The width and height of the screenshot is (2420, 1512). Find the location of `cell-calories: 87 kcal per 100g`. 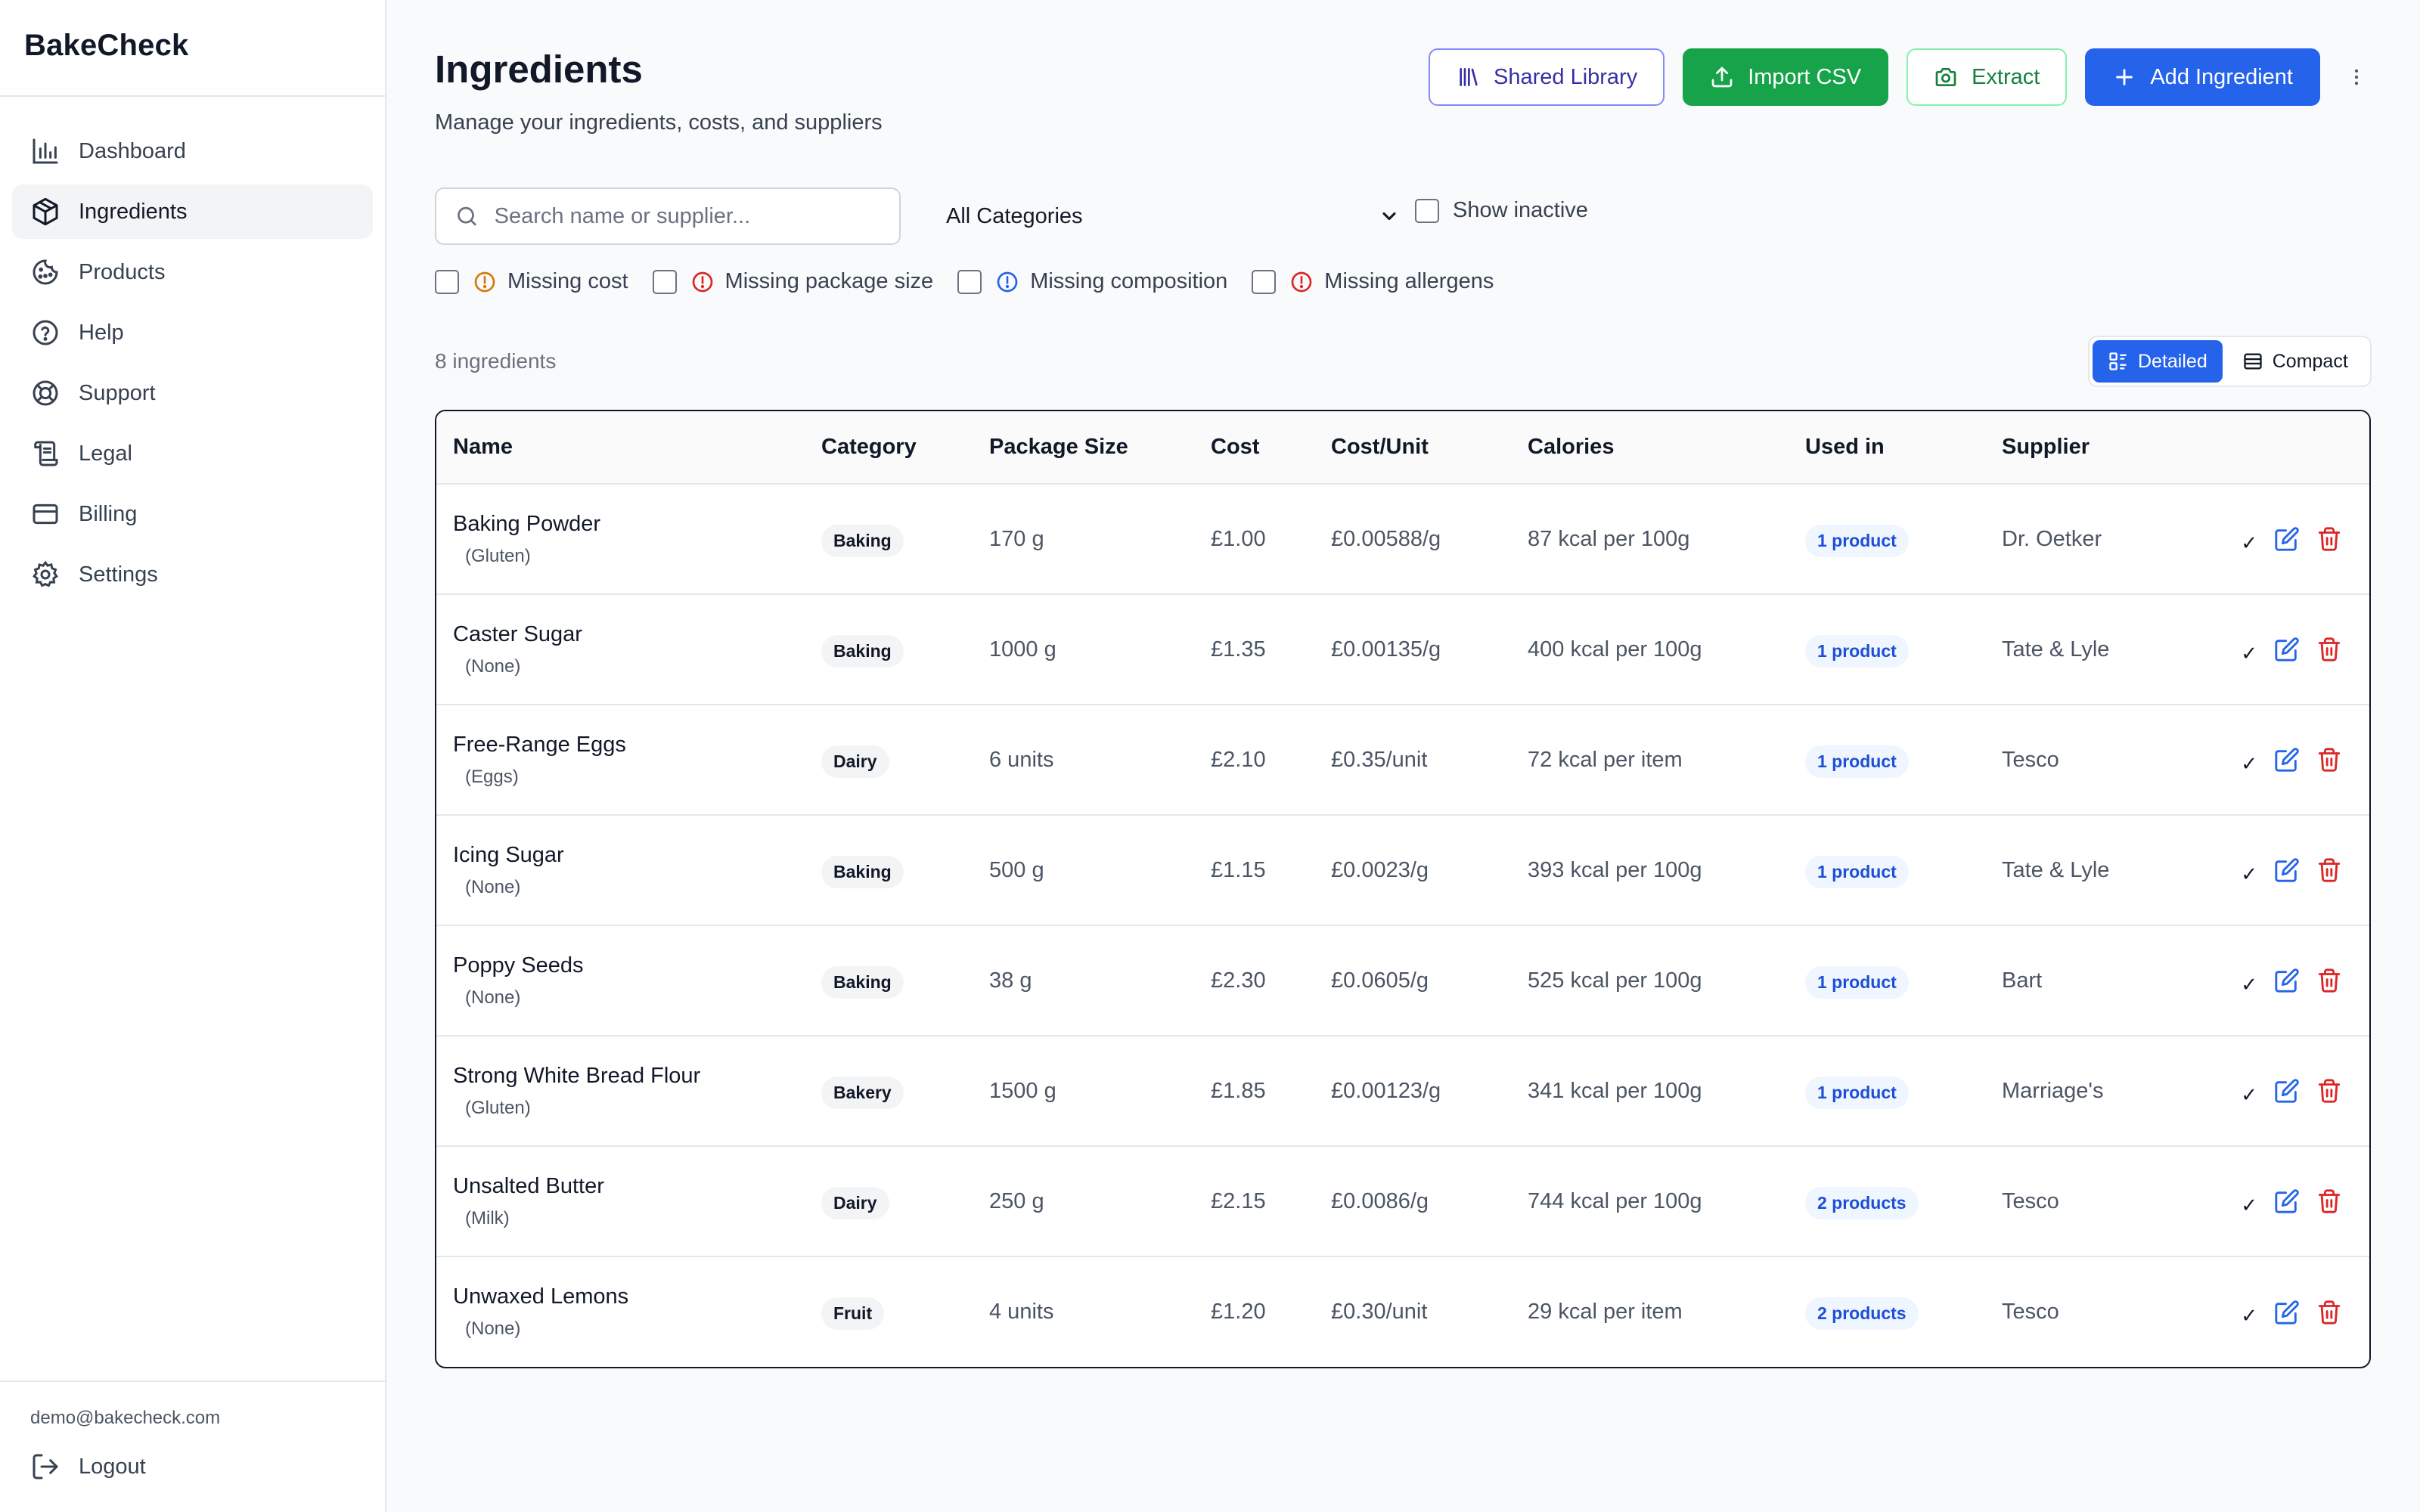

cell-calories: 87 kcal per 100g is located at coordinates (1609, 538).